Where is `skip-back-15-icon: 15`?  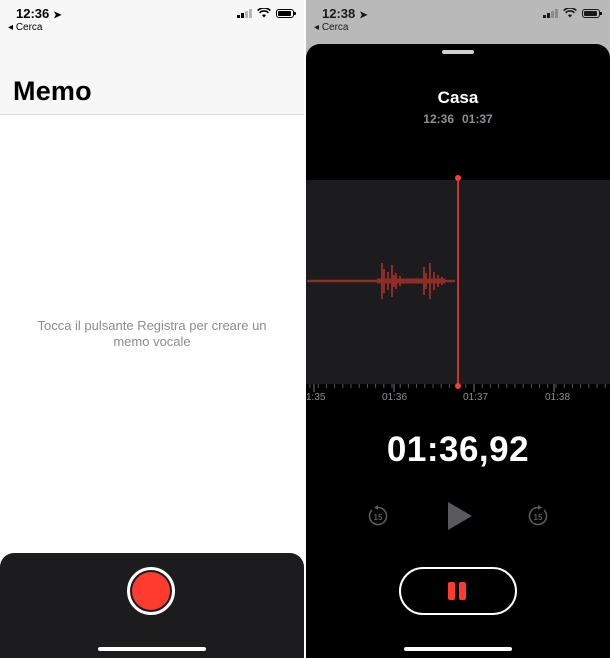 skip-back-15-icon: 15 is located at coordinates (378, 516).